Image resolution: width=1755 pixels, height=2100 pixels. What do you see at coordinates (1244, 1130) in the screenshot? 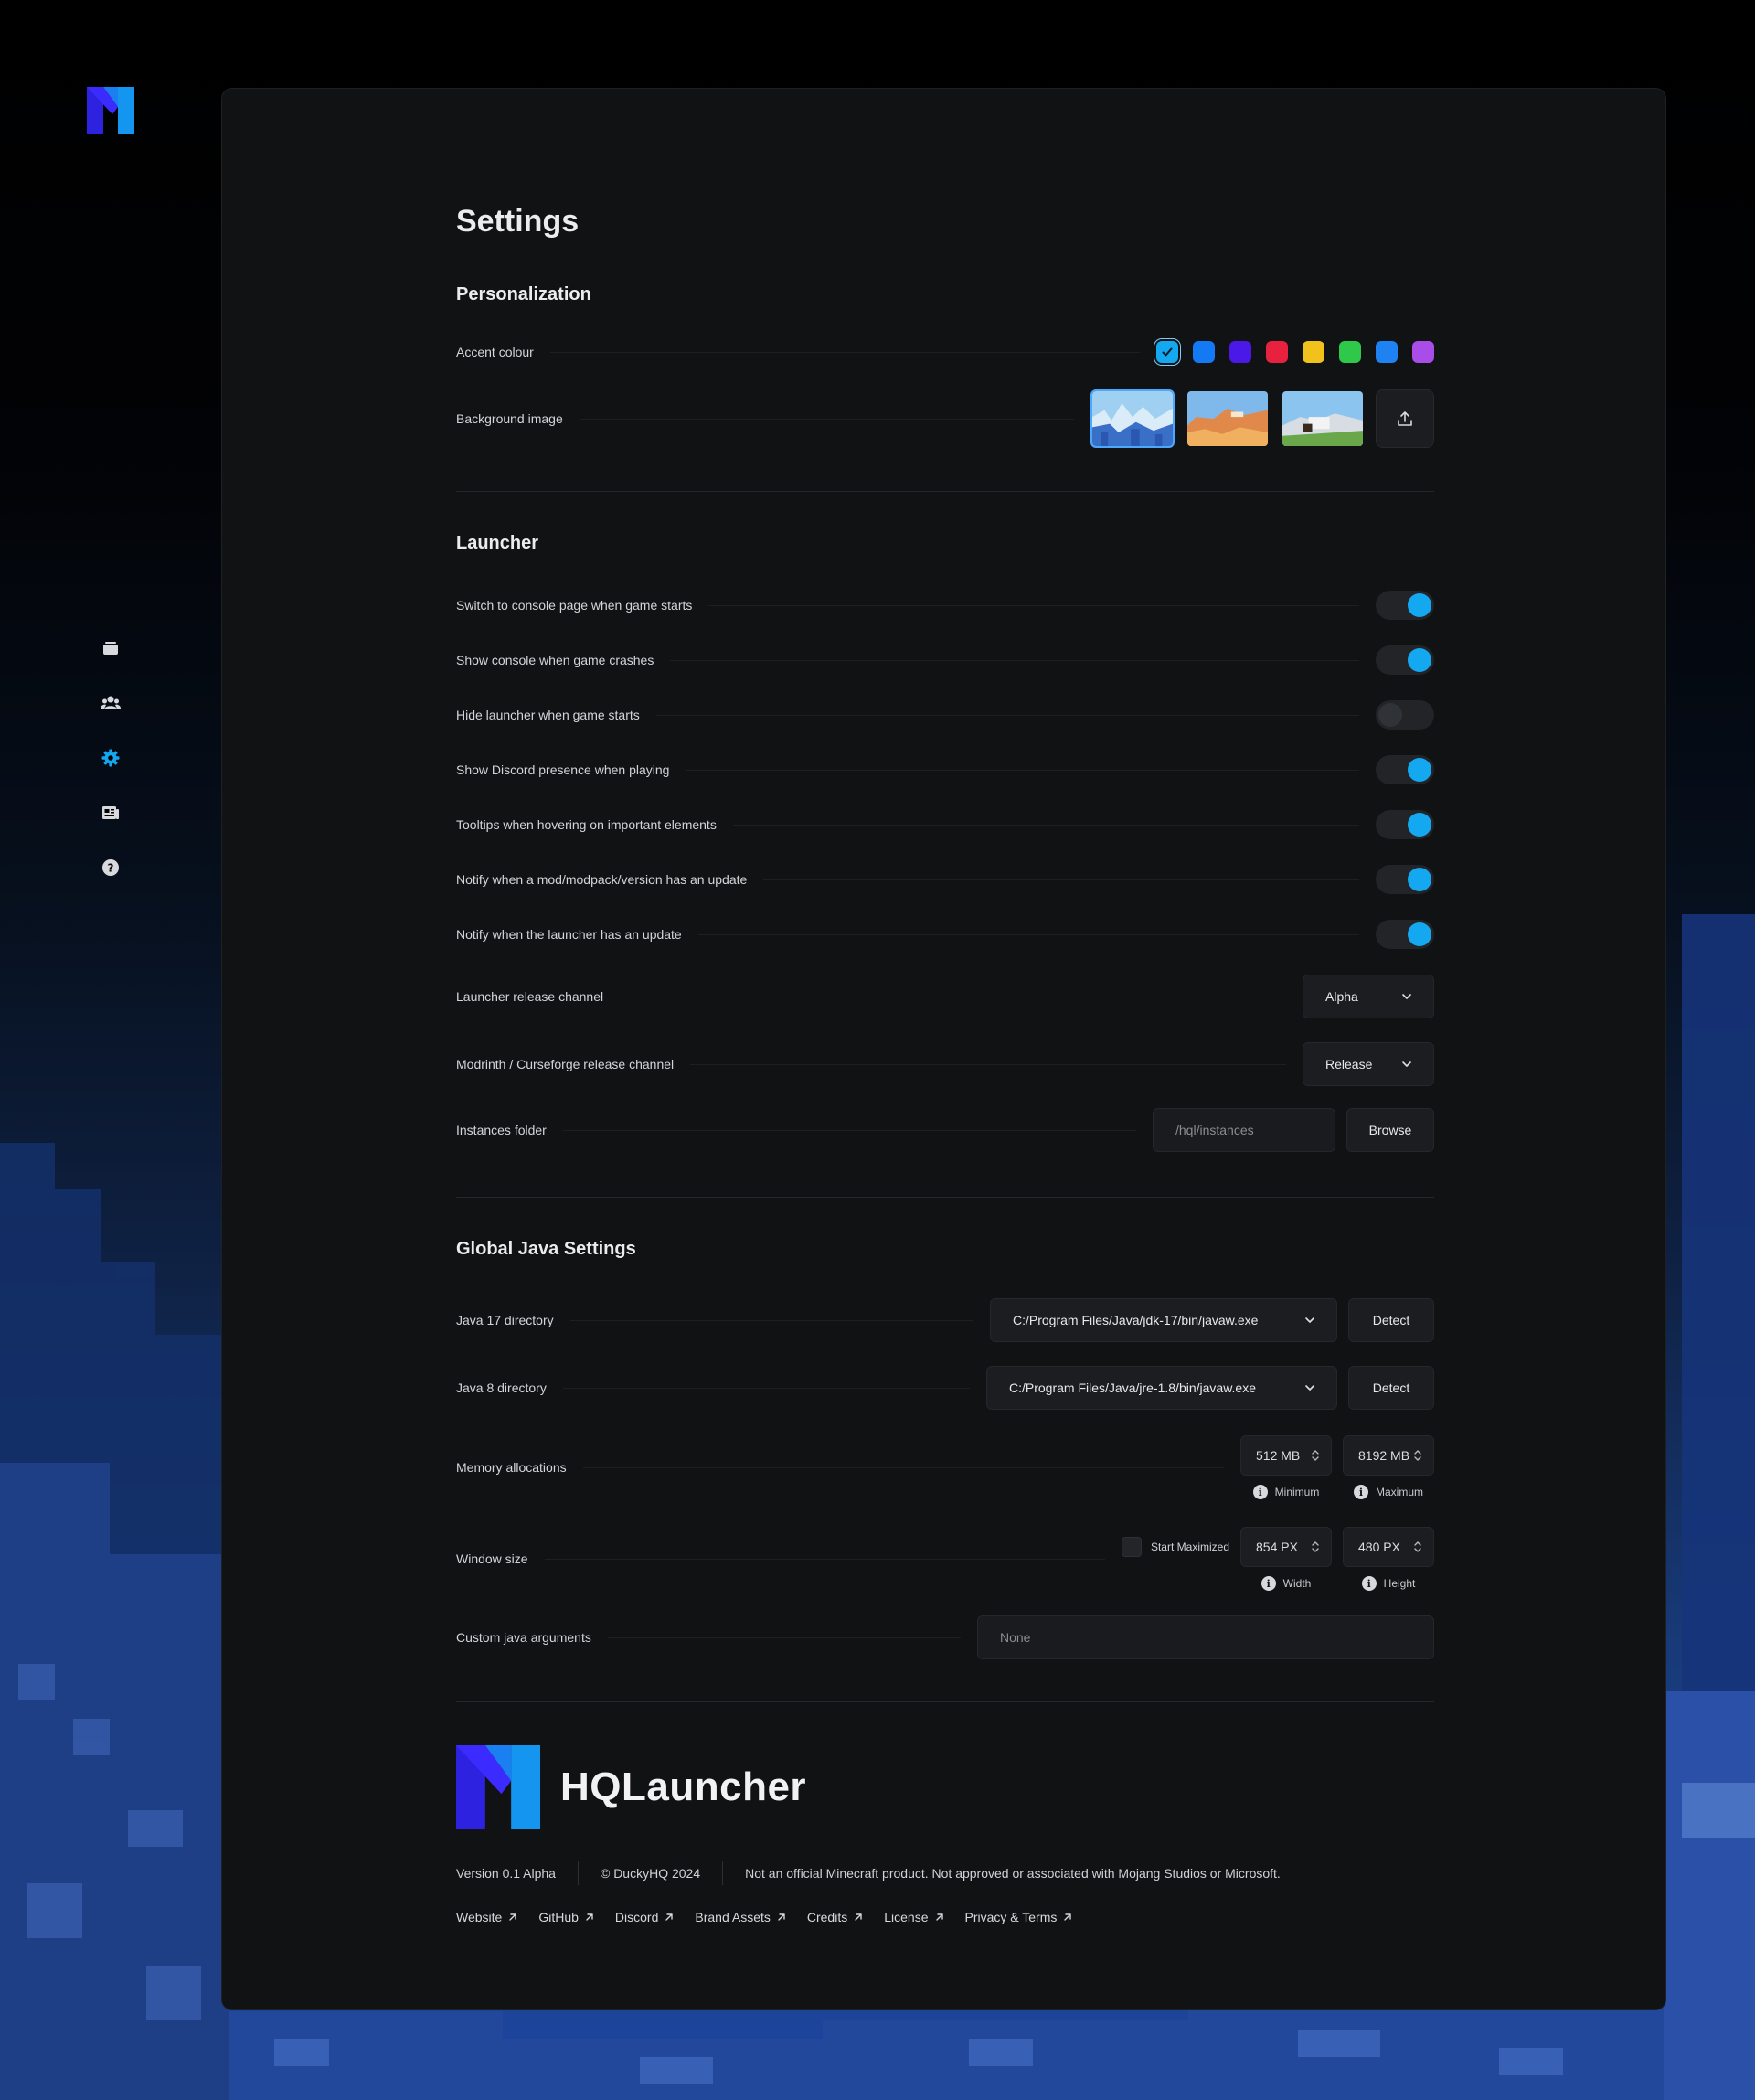
I see `instances-folder-input: /hql/instances` at bounding box center [1244, 1130].